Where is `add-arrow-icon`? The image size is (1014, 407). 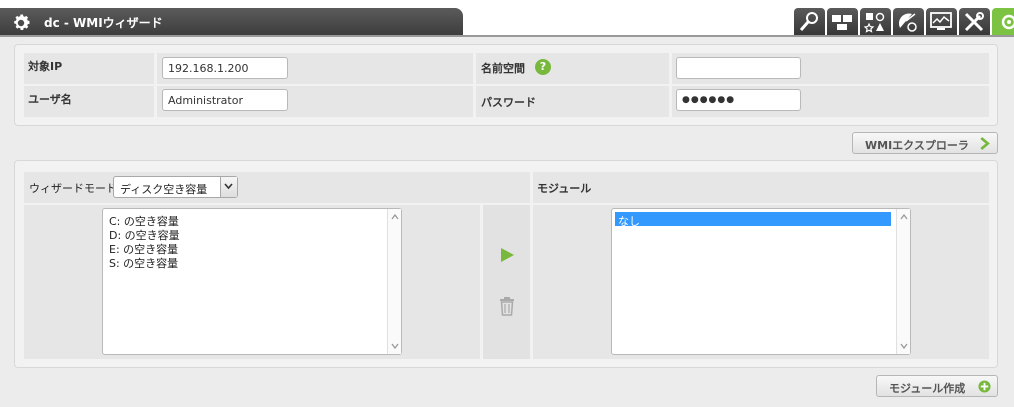 add-arrow-icon is located at coordinates (507, 255).